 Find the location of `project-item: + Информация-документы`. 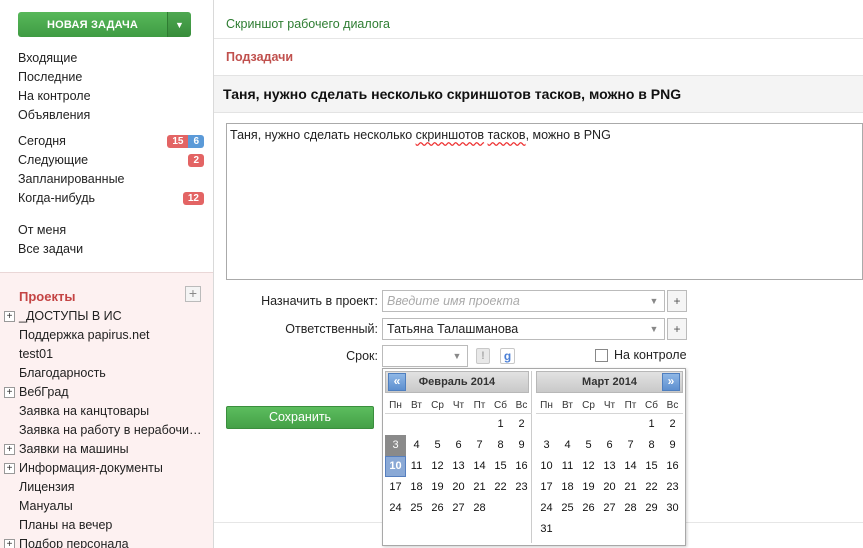

project-item: + Информация-документы is located at coordinates (106, 468).